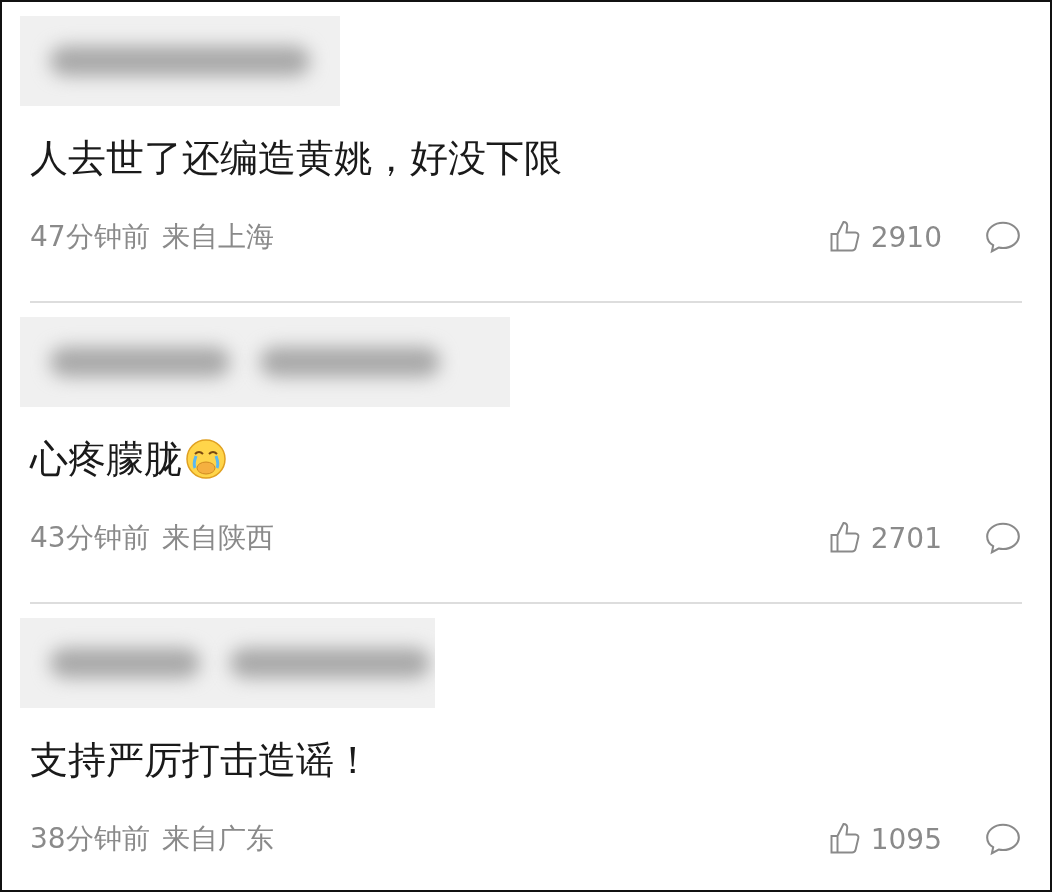  Describe the element at coordinates (296, 158) in the screenshot. I see `comment-text: 人去世了还编造黄姚，好没下限` at that location.